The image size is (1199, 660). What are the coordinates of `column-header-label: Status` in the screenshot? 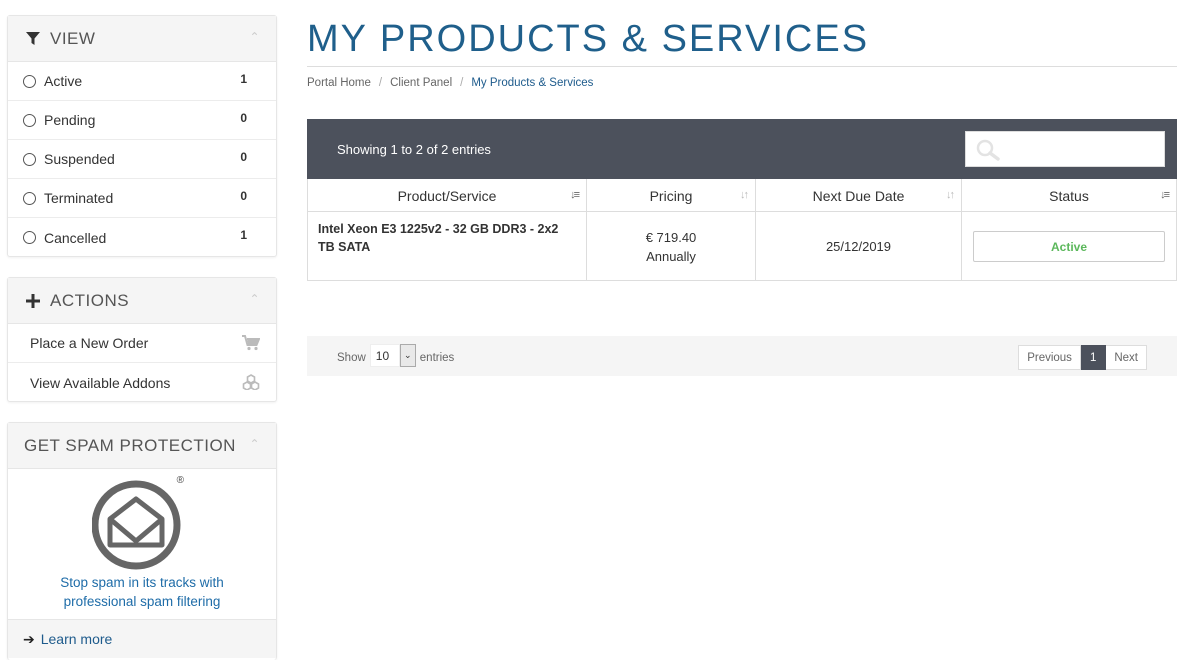 It's located at (1069, 195).